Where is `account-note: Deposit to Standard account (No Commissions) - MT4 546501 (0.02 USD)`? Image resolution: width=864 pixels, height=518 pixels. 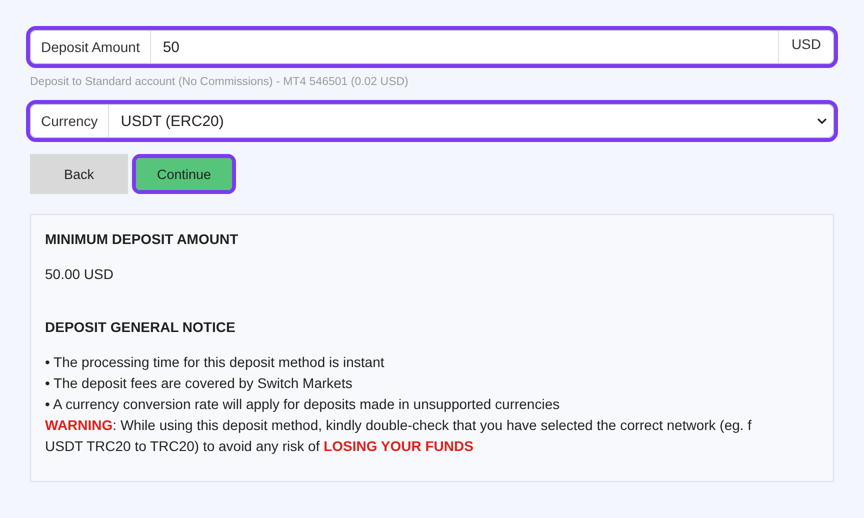
account-note: Deposit to Standard account (No Commissions) - MT4 546501 (0.02 USD) is located at coordinates (220, 82).